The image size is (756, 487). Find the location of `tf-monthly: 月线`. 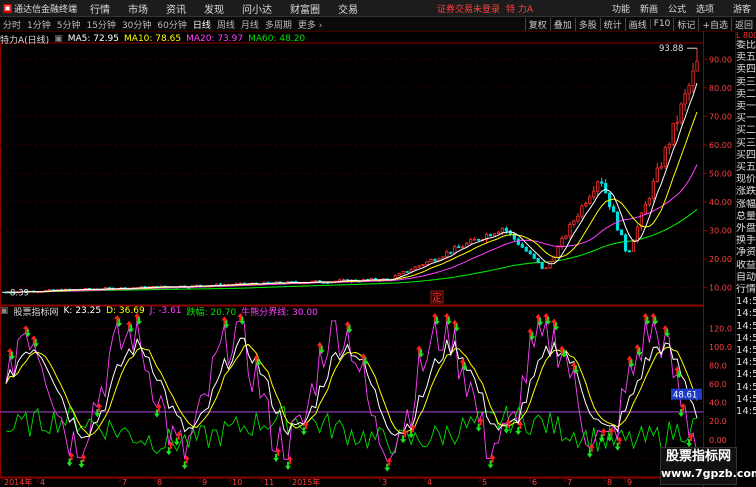

tf-monthly: 月线 is located at coordinates (250, 24).